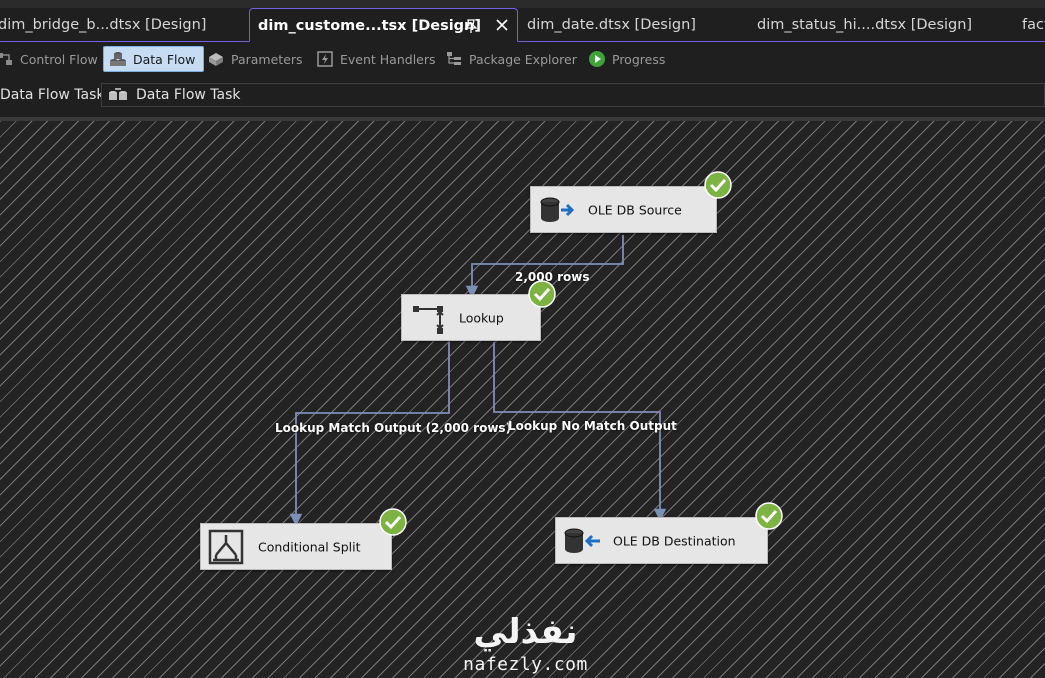  Describe the element at coordinates (525, 632) in the screenshot. I see `watermark-arabic-text: نفذلي` at that location.